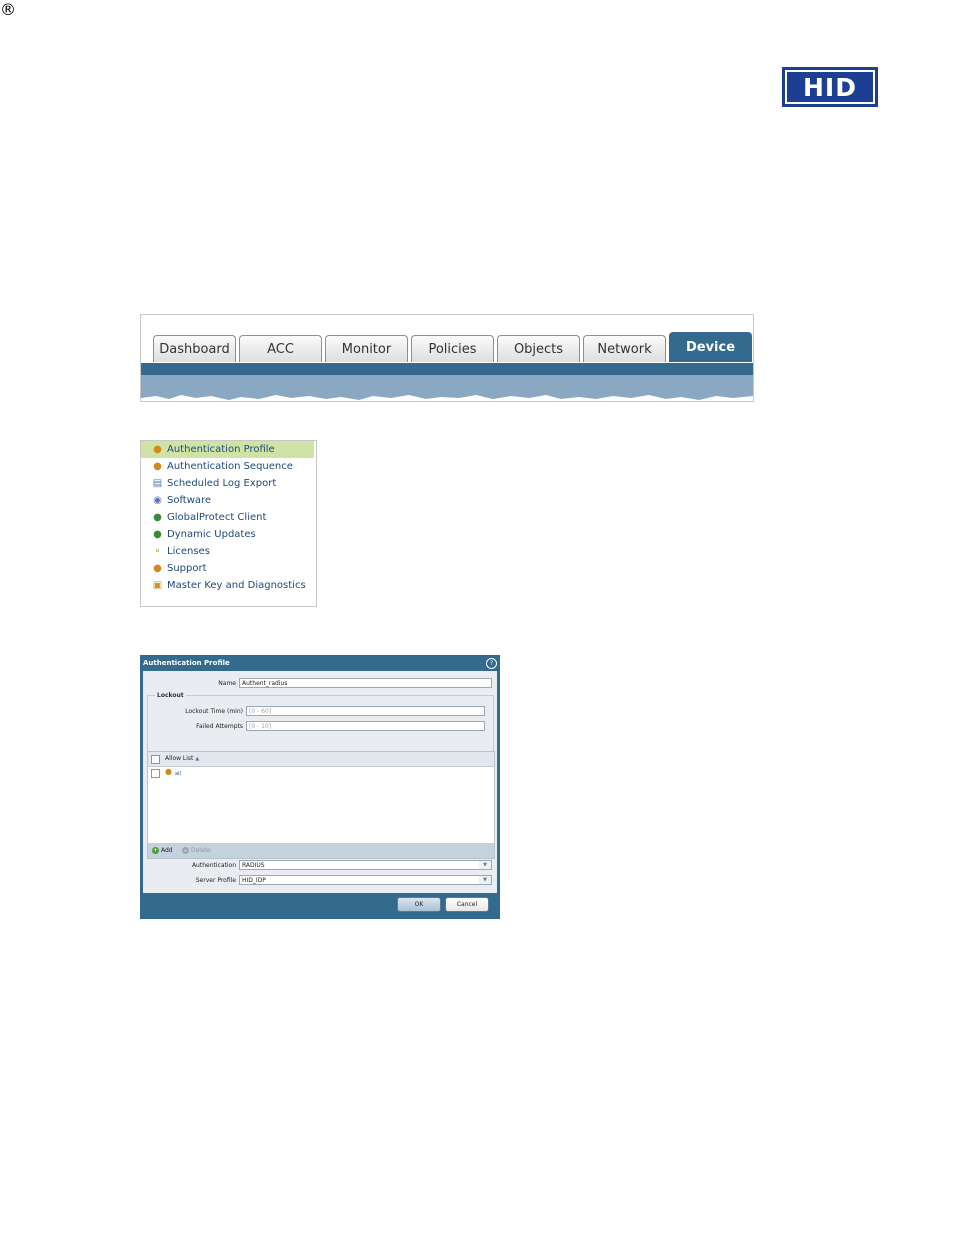  I want to click on allow-list-grid: Allow List ▲ ● all + Add − Delete, so click(321, 805).